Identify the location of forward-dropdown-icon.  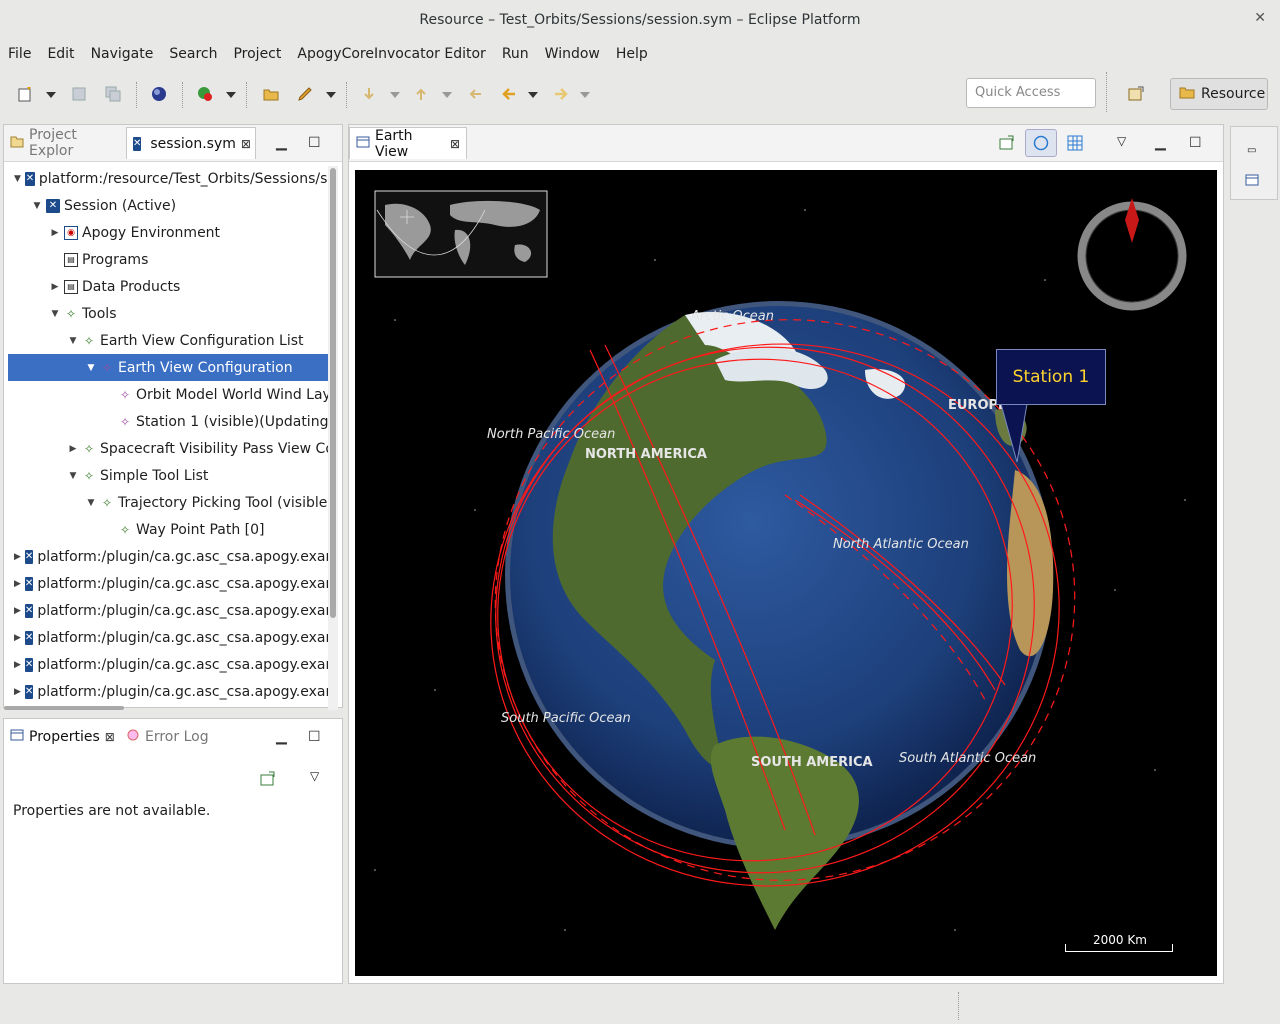
(585, 95).